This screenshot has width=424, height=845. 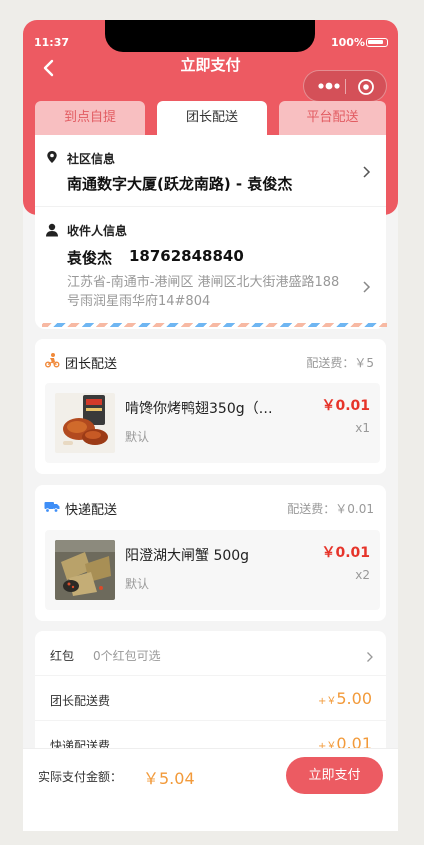 What do you see at coordinates (332, 118) in the screenshot?
I see `tab-platform-delivery: 平台配送` at bounding box center [332, 118].